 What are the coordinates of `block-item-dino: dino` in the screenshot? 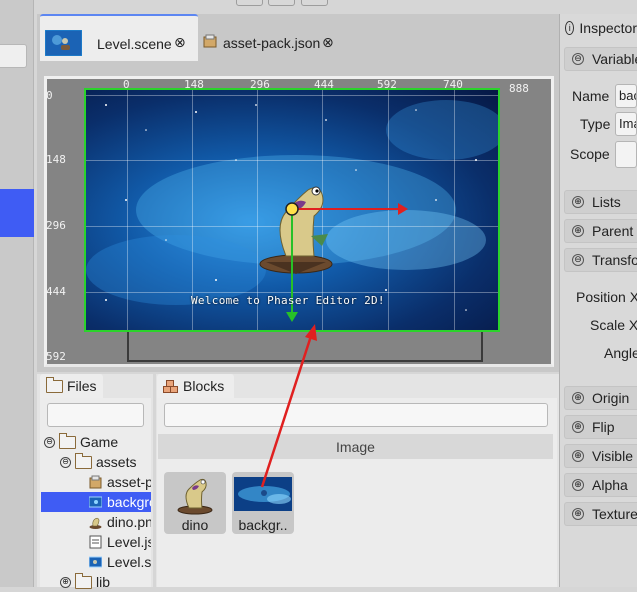 It's located at (195, 503).